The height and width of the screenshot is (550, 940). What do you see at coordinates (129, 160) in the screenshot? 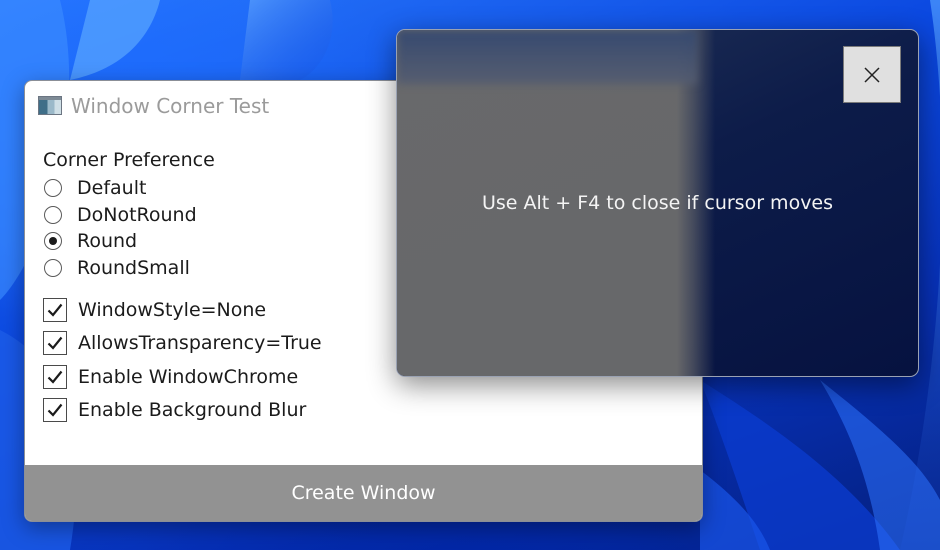
I see `corner-preference-label: Corner Preference` at bounding box center [129, 160].